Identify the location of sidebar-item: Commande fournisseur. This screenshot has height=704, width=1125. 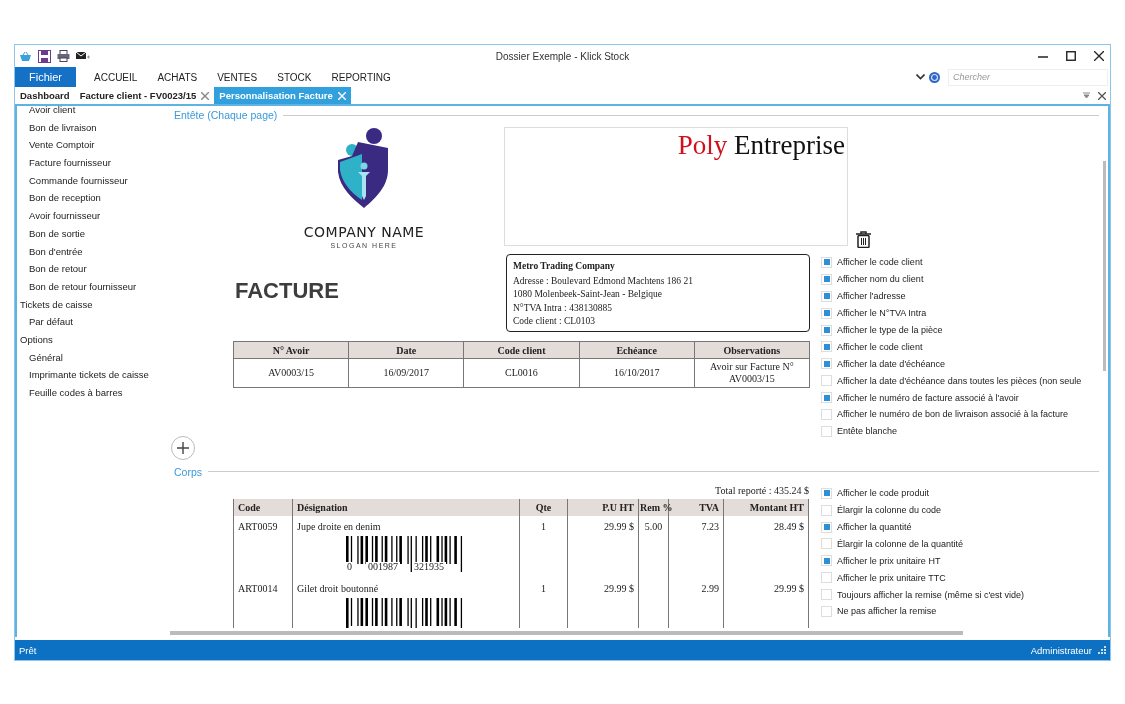
(91, 180).